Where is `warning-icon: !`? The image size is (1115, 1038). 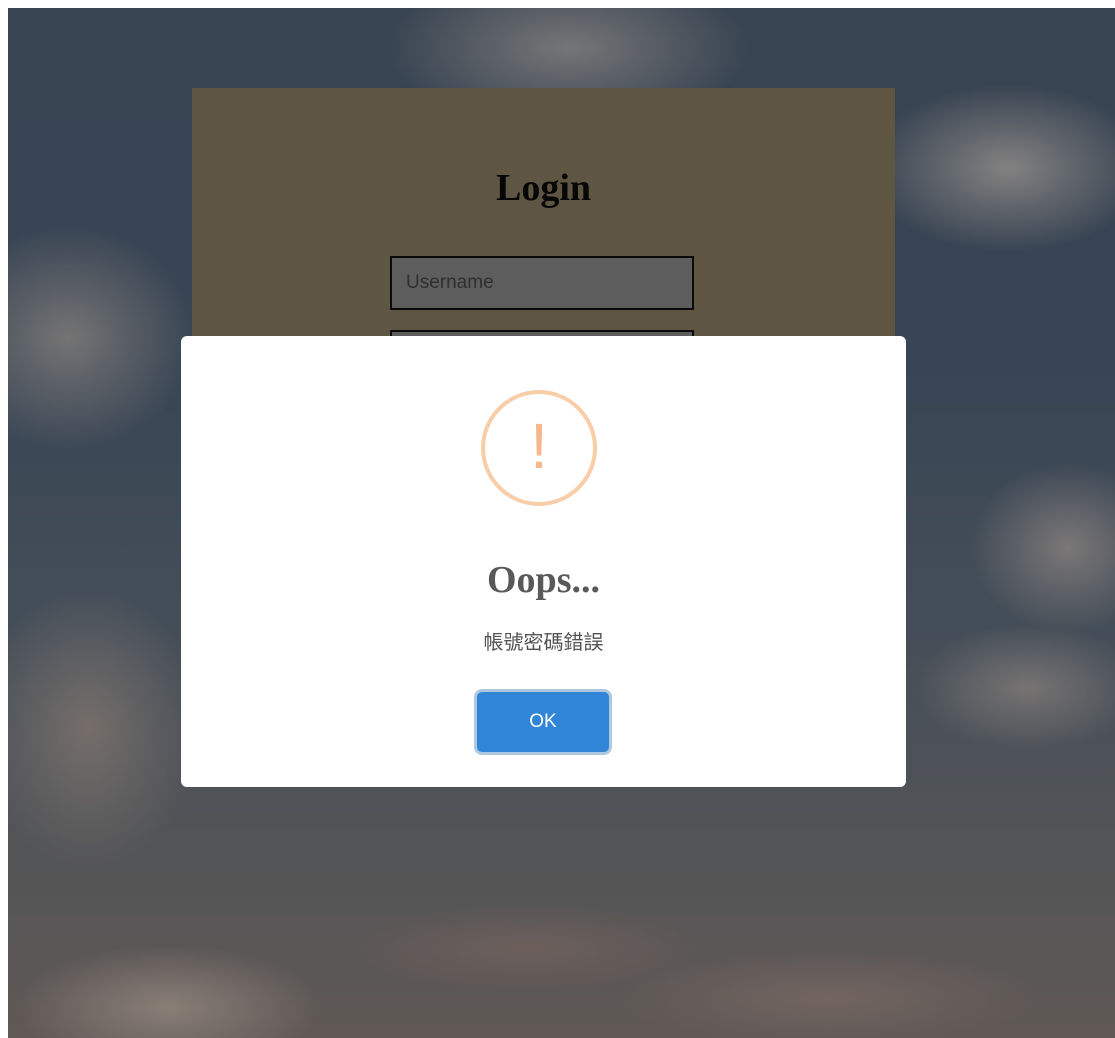 warning-icon: ! is located at coordinates (539, 448).